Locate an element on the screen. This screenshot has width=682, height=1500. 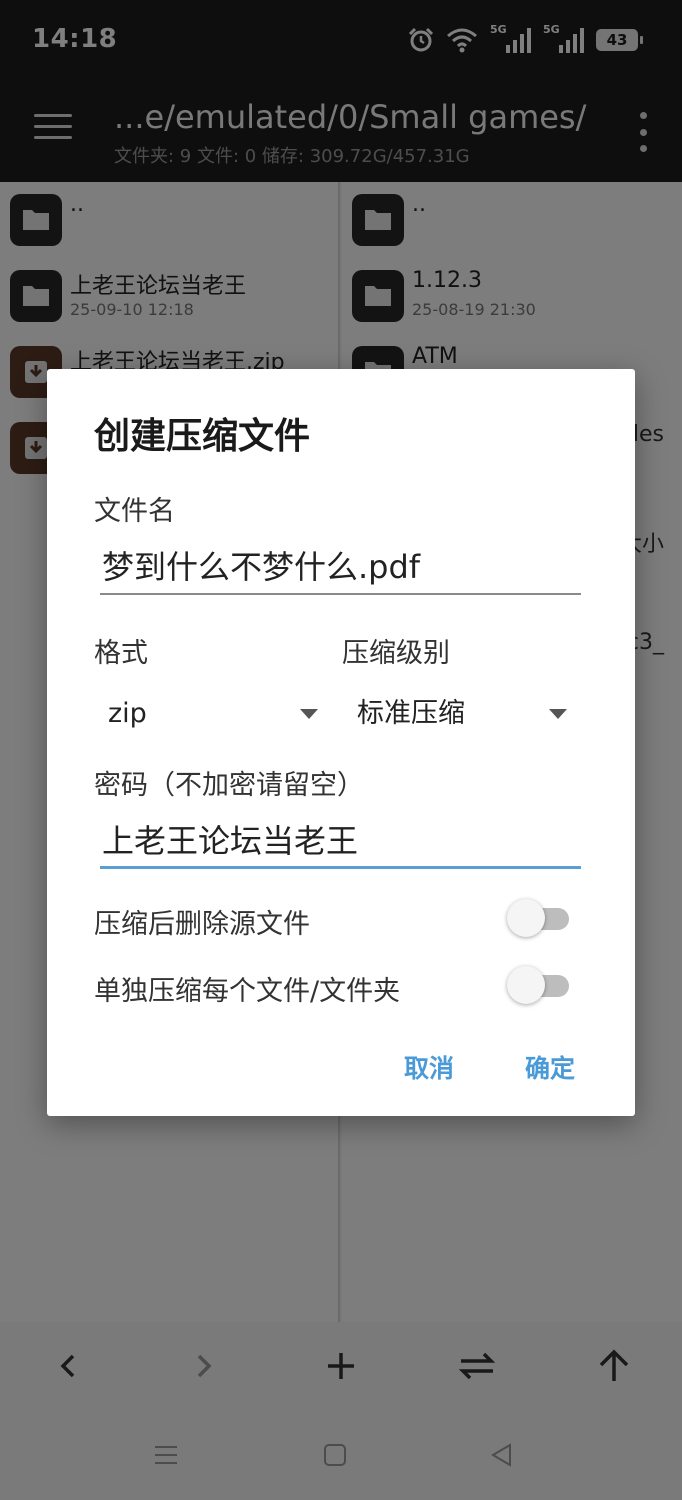
password-input: 上老王论坛当老王 is located at coordinates (340, 841).